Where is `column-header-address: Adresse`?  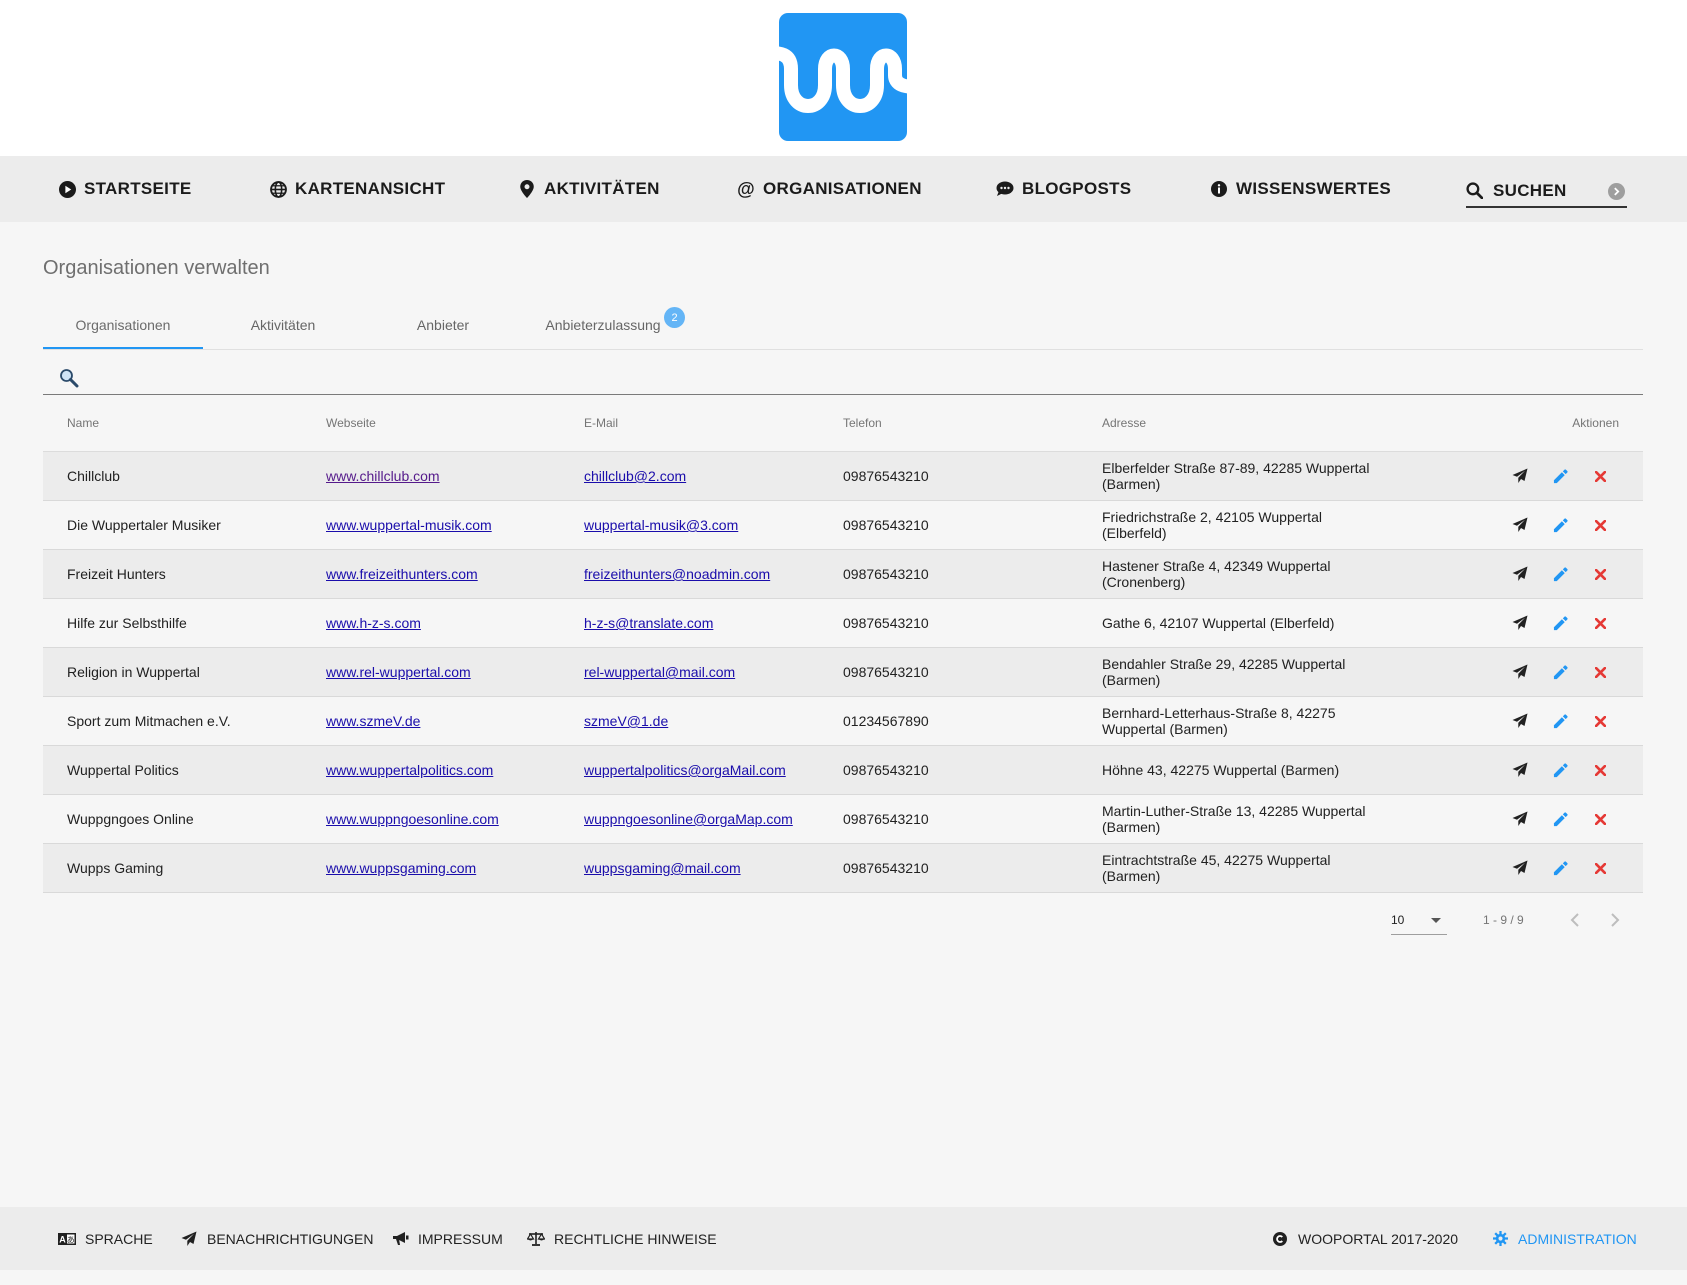
column-header-address: Adresse is located at coordinates (1124, 423).